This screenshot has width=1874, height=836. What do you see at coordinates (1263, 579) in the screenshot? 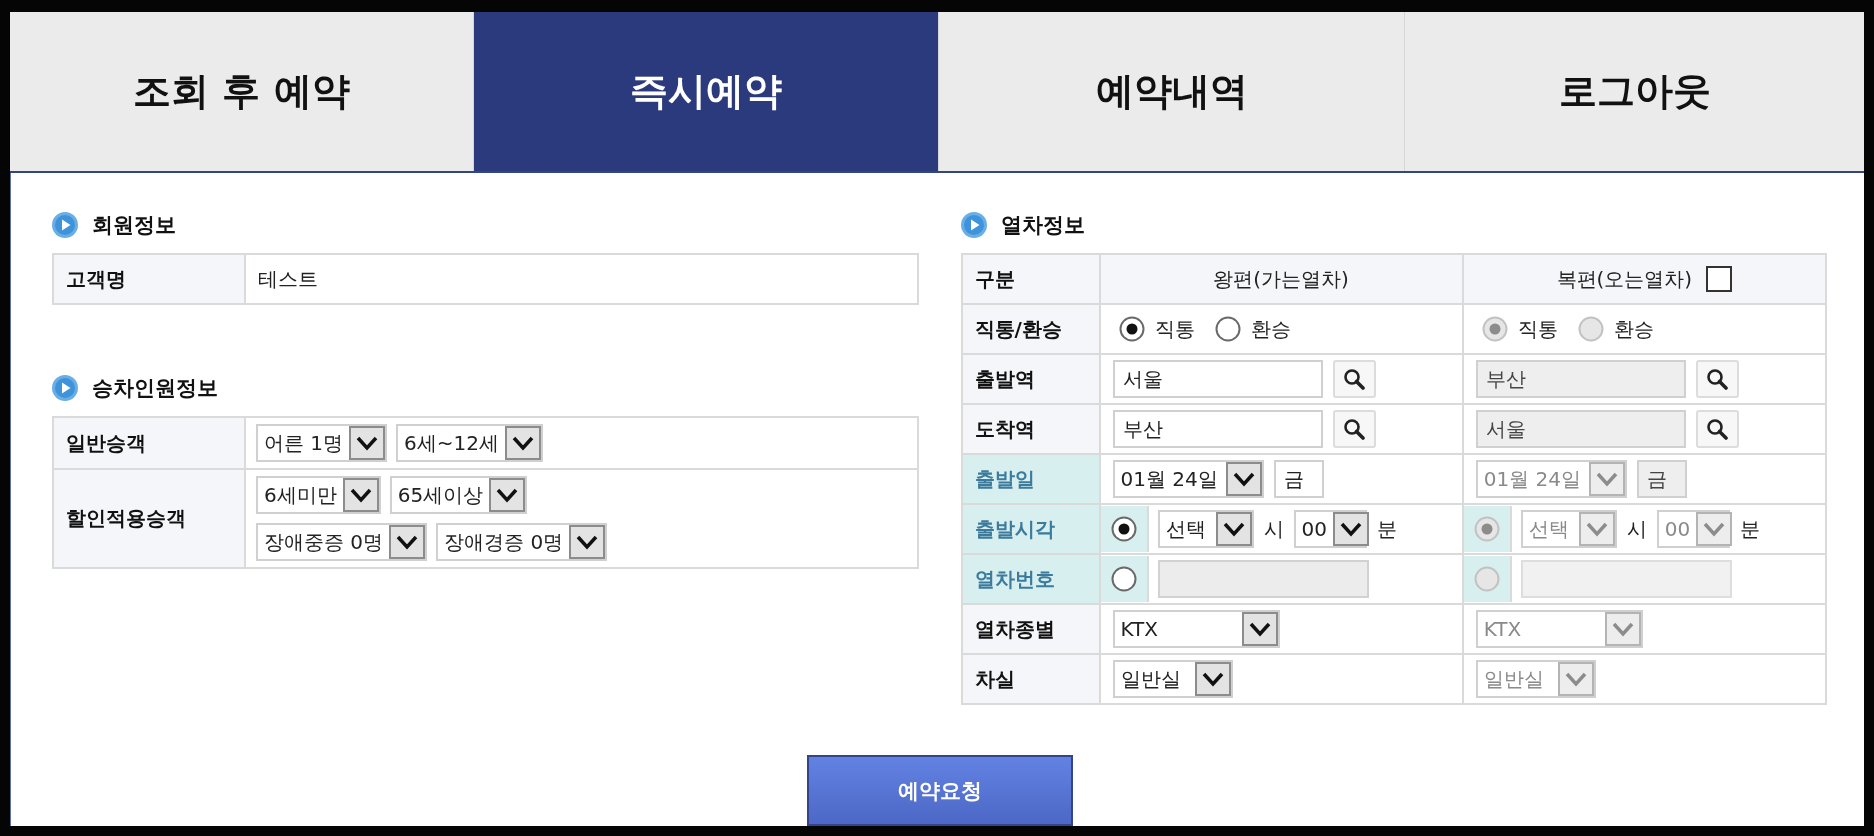
I see `train-number-field` at bounding box center [1263, 579].